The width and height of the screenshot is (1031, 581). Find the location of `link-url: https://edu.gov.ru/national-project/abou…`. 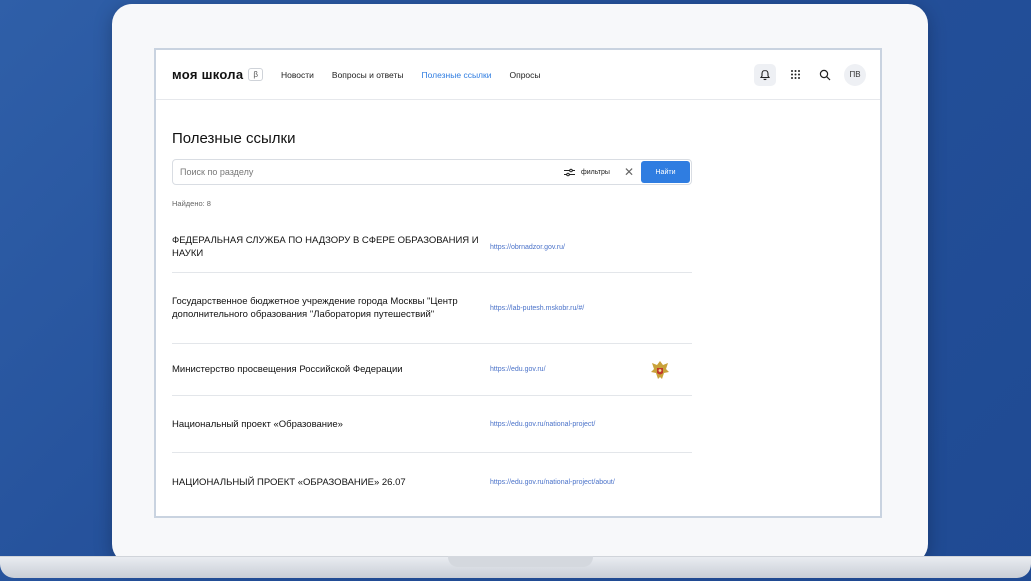

link-url: https://edu.gov.ru/national-project/abou… is located at coordinates (565, 482).